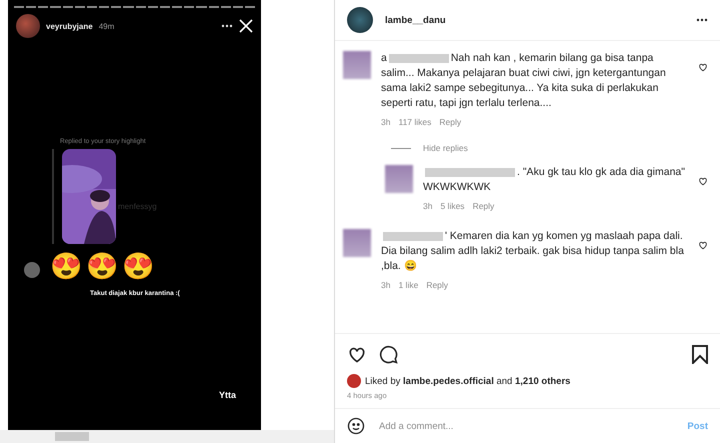  What do you see at coordinates (700, 354) in the screenshot?
I see `bookmark-icon` at bounding box center [700, 354].